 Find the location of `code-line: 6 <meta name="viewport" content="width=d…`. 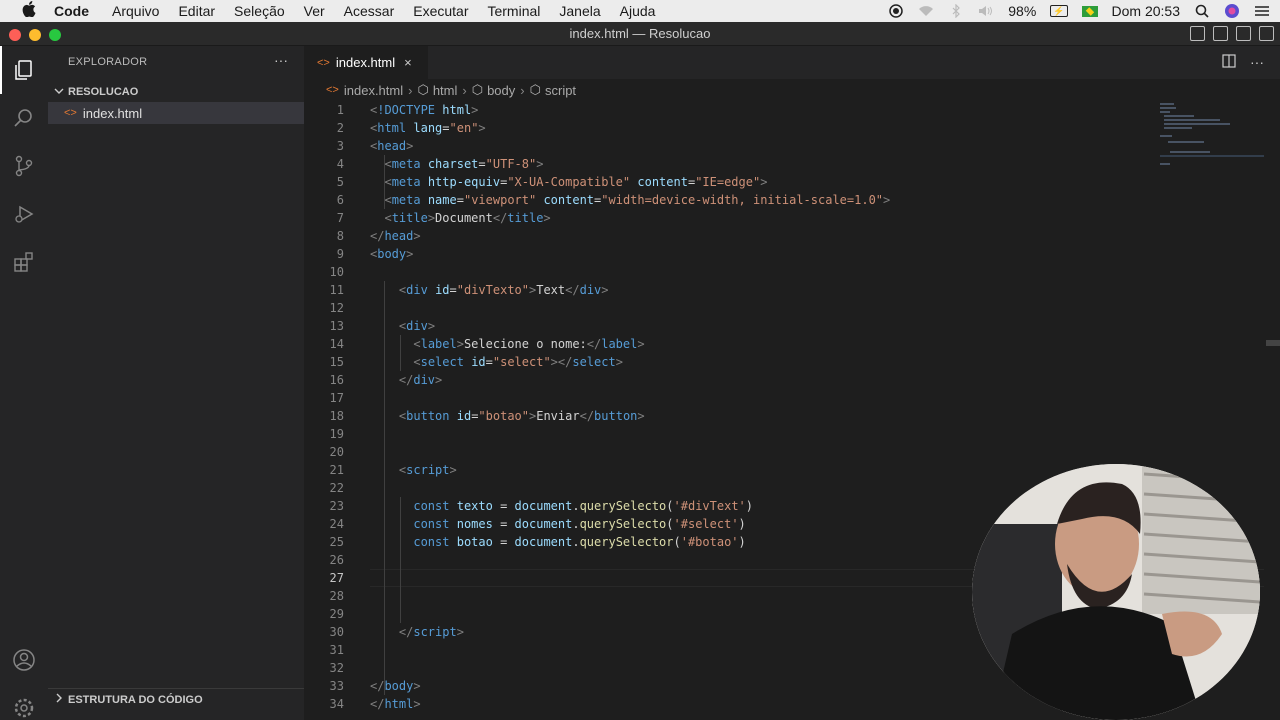

code-line: 6 <meta name="viewport" content="width=d… is located at coordinates (784, 200).